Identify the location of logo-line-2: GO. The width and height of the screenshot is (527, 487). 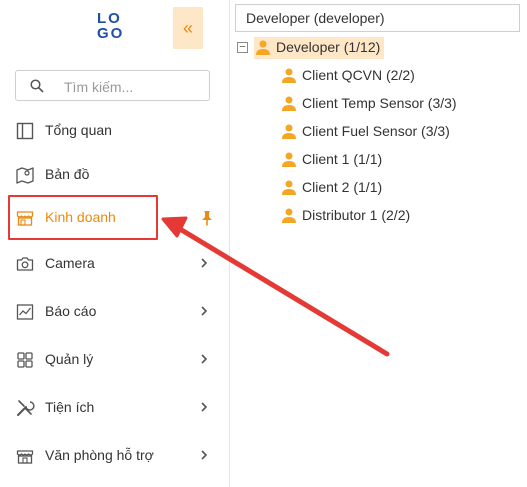
(111, 33).